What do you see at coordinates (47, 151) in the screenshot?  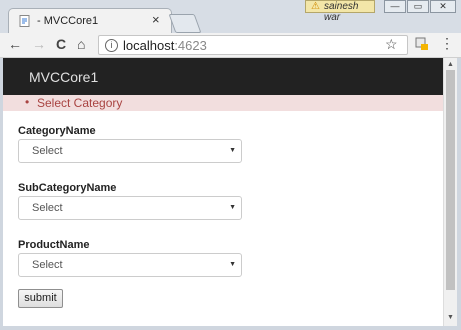 I see `category-select-value: Select` at bounding box center [47, 151].